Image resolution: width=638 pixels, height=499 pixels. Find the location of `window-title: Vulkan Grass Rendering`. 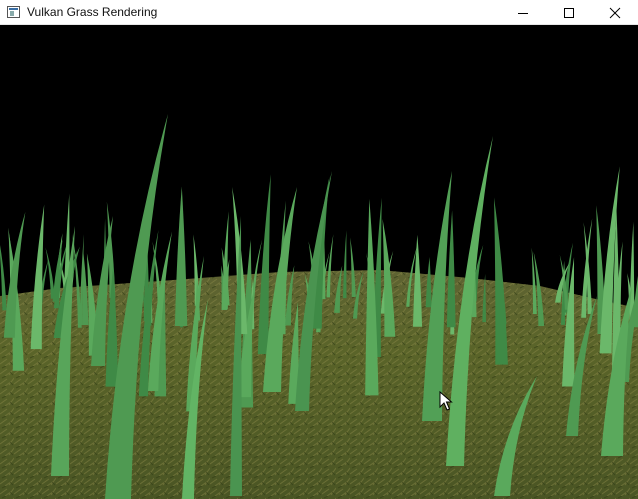

window-title: Vulkan Grass Rendering is located at coordinates (92, 12).